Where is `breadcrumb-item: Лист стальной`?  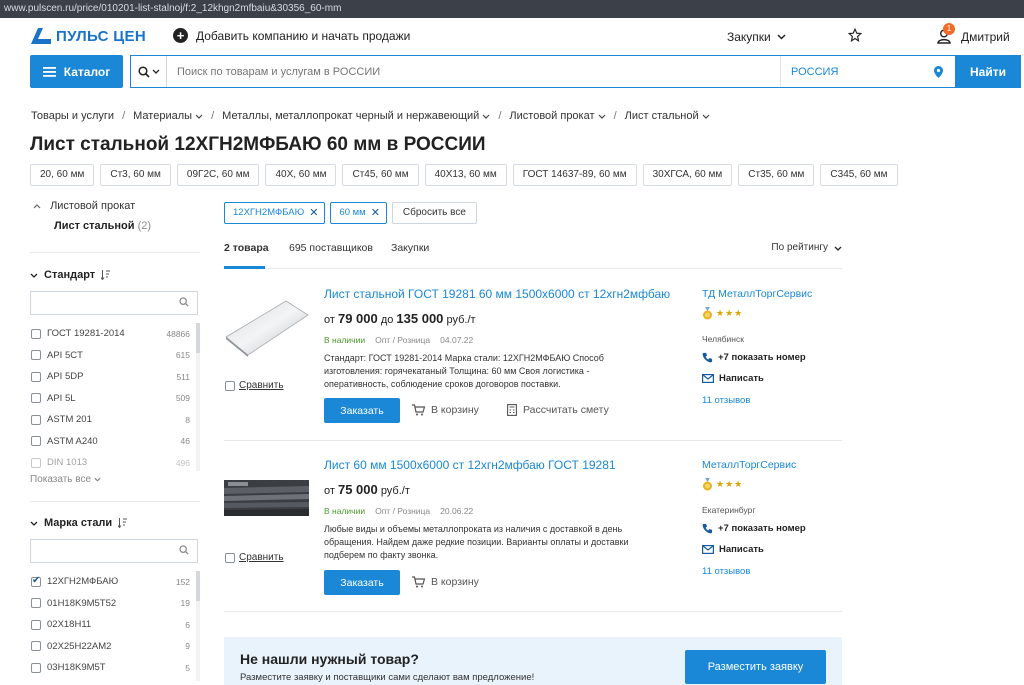 breadcrumb-item: Лист стальной is located at coordinates (667, 116).